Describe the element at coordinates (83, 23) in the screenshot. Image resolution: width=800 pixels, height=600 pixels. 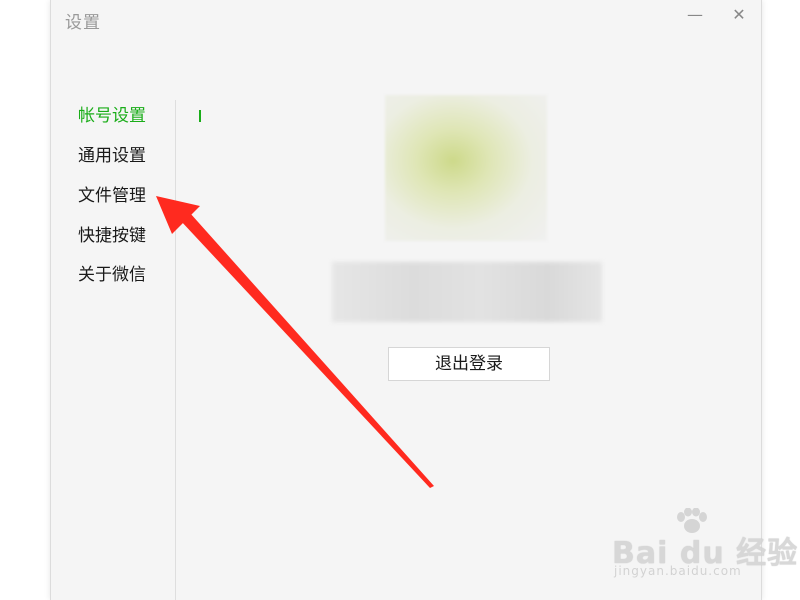
I see `window-title: 设置` at that location.